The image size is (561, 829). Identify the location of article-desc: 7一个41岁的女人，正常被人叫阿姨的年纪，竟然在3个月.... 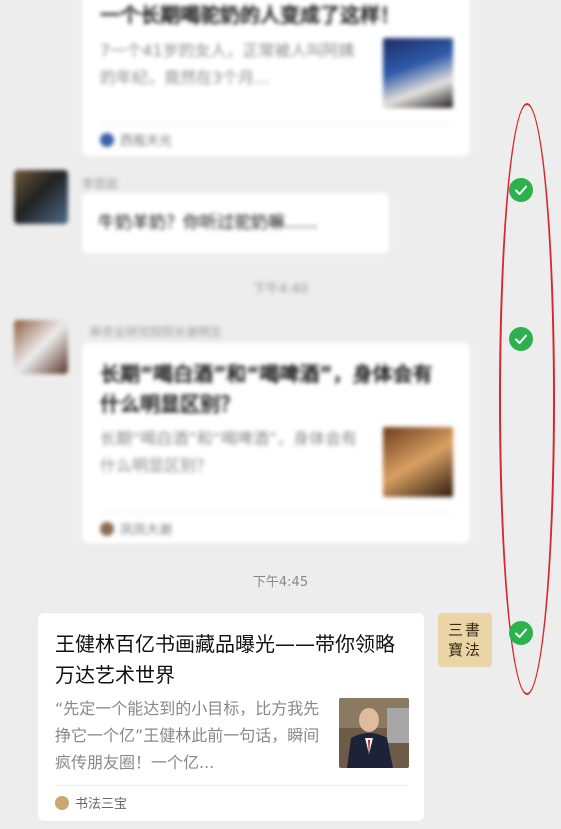
(227, 64).